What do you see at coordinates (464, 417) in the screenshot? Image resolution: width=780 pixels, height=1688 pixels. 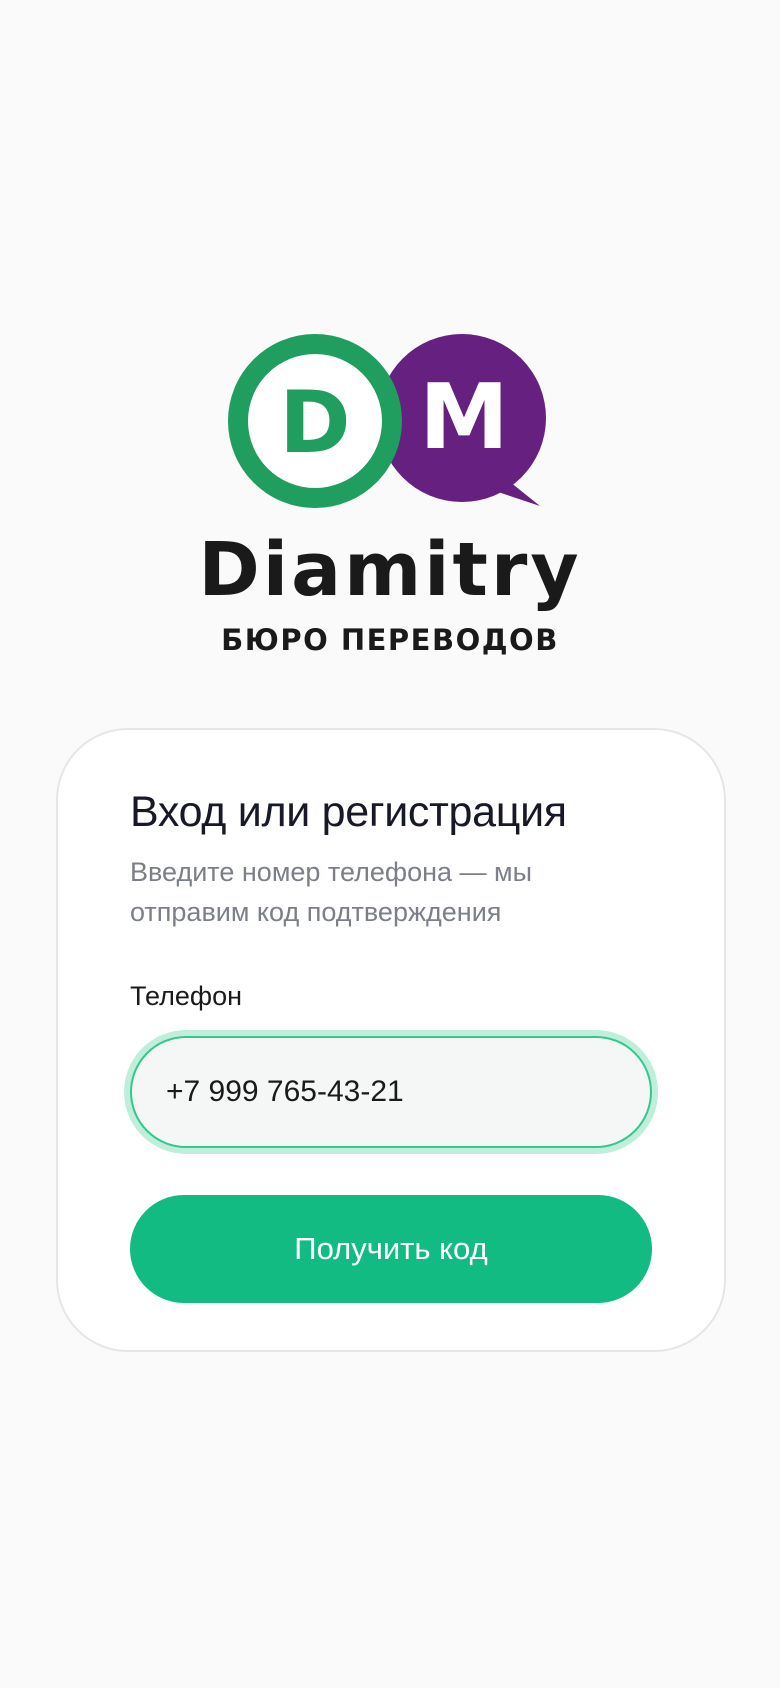 I see `logo-letter-m: M` at bounding box center [464, 417].